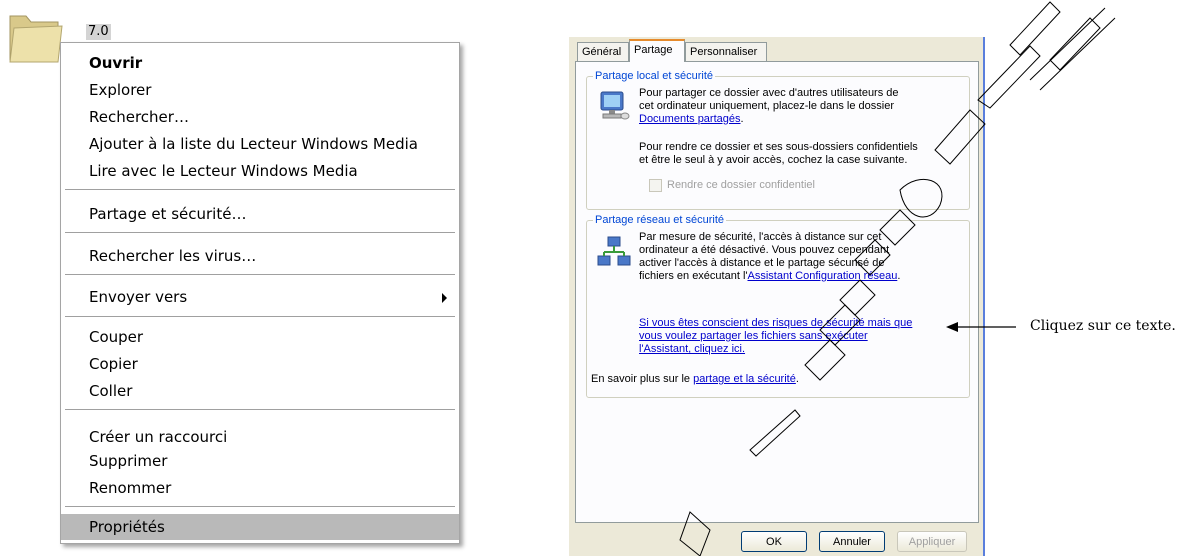 This screenshot has width=1200, height=556. Describe the element at coordinates (692, 349) in the screenshot. I see `share-without-wizard-link-line3: l'Assistant, cliquez ici.` at that location.